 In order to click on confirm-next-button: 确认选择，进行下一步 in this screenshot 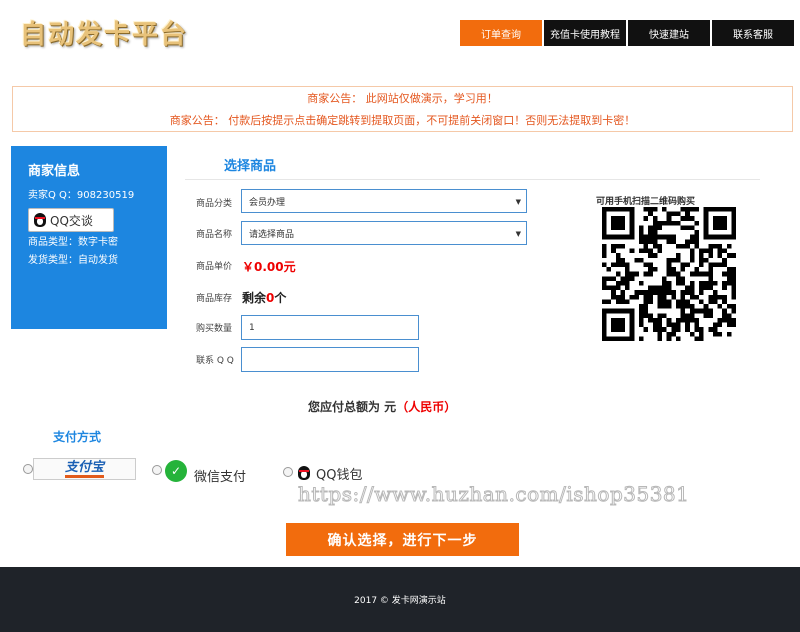, I will do `click(402, 539)`.